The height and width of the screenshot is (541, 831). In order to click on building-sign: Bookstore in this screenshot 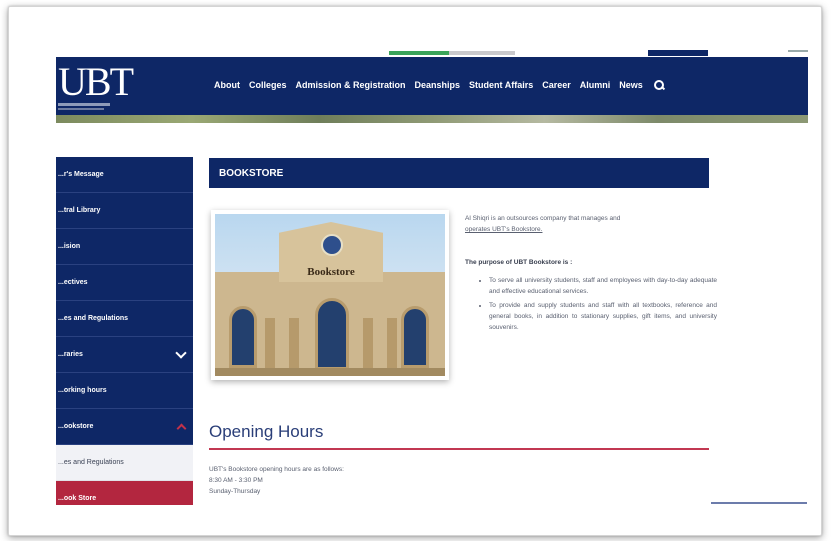, I will do `click(331, 272)`.